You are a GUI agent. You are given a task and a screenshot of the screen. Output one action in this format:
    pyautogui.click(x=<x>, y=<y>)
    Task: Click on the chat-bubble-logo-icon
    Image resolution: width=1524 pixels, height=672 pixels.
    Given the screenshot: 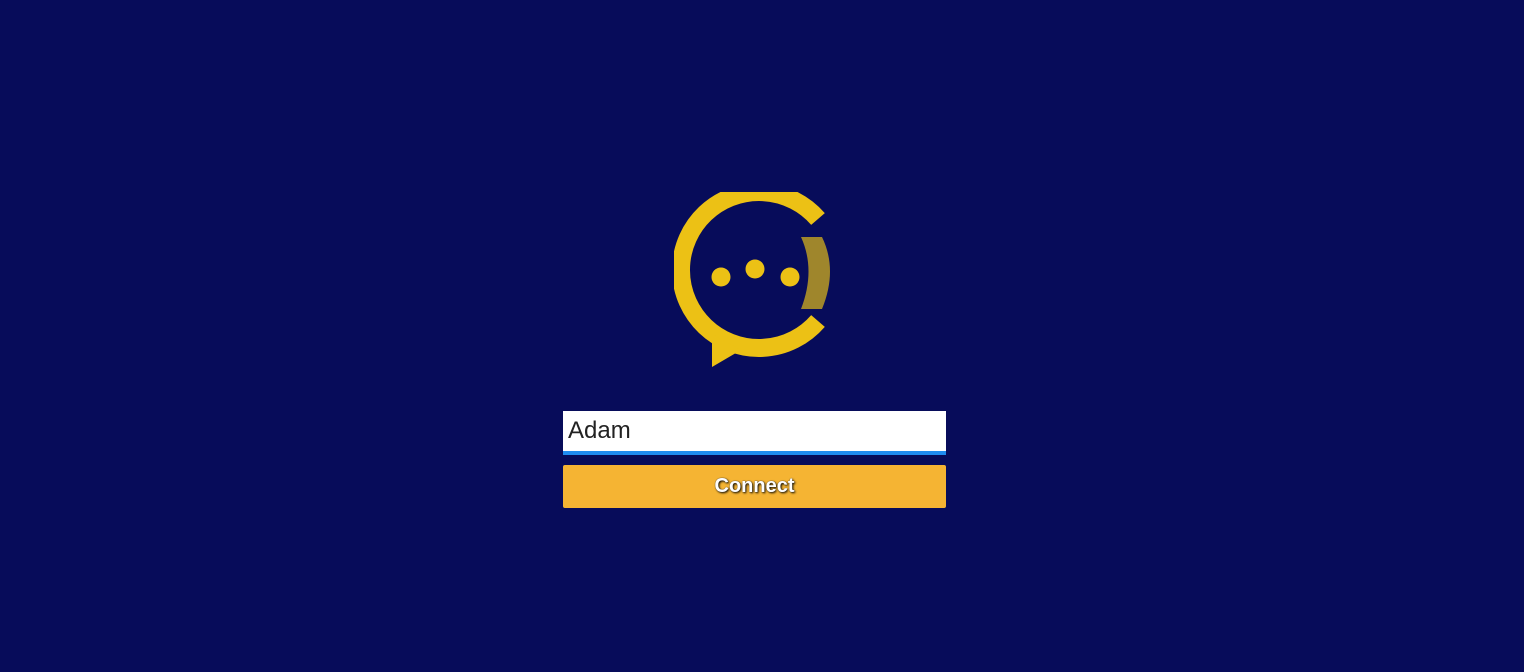 What is the action you would take?
    pyautogui.click(x=752, y=279)
    